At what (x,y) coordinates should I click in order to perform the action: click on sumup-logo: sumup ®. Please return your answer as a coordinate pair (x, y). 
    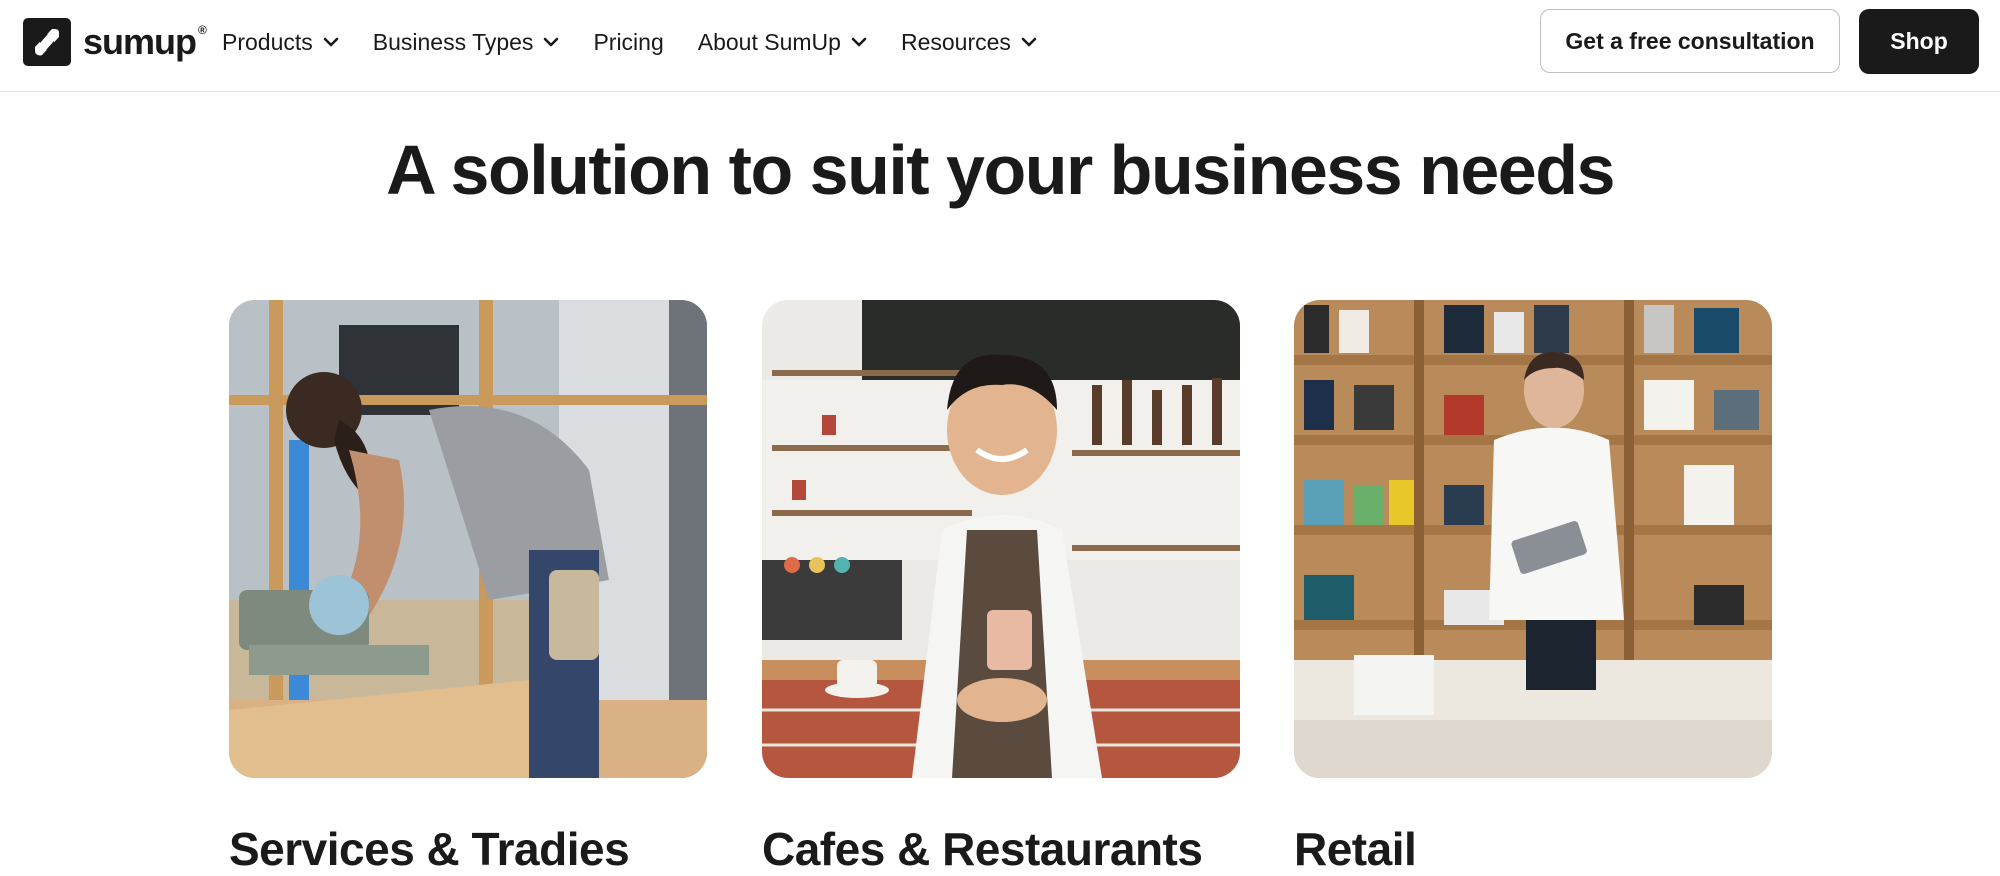
    Looking at the image, I should click on (115, 42).